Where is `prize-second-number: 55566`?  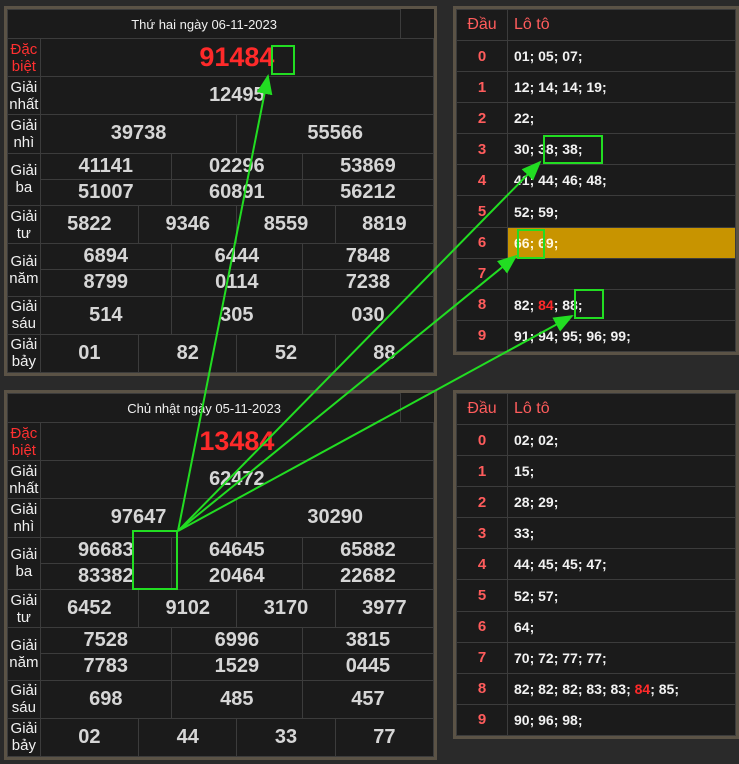
prize-second-number: 55566 is located at coordinates (335, 134).